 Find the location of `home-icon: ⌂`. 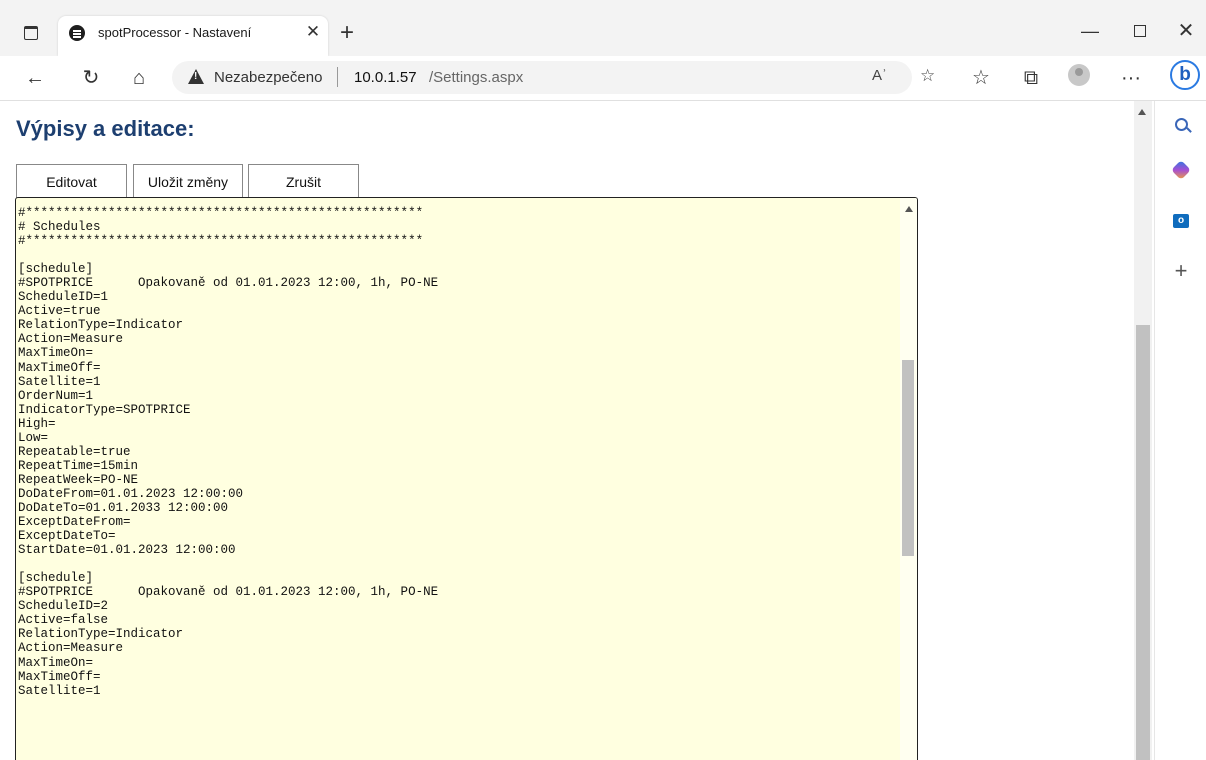

home-icon: ⌂ is located at coordinates (139, 78).